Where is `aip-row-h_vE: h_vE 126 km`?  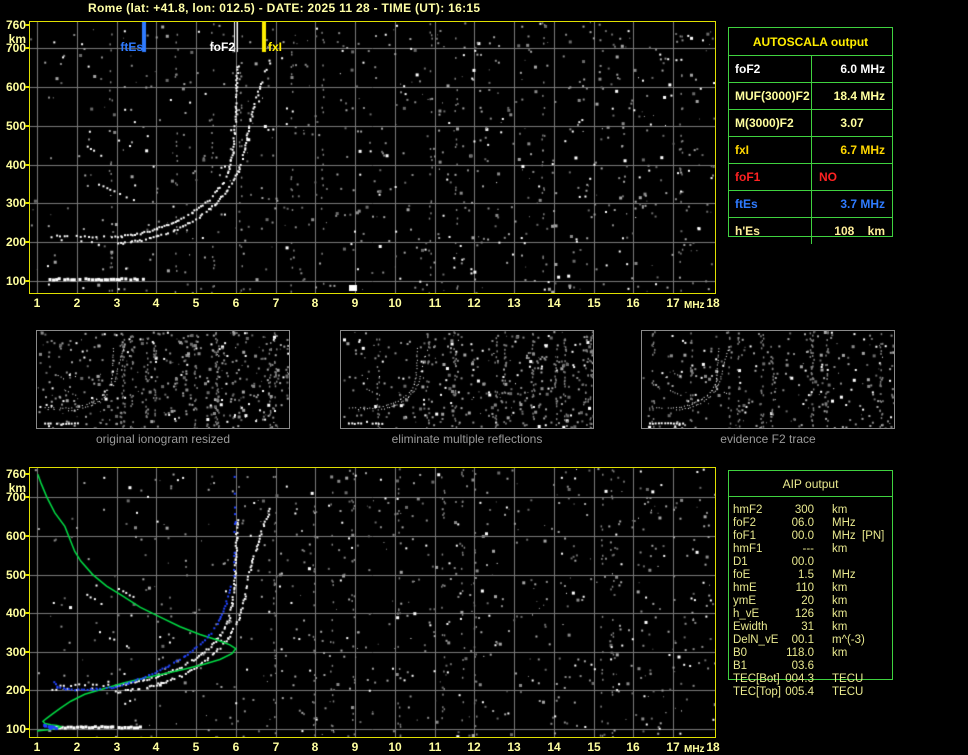 aip-row-h_vE: h_vE 126 km is located at coordinates (810, 614).